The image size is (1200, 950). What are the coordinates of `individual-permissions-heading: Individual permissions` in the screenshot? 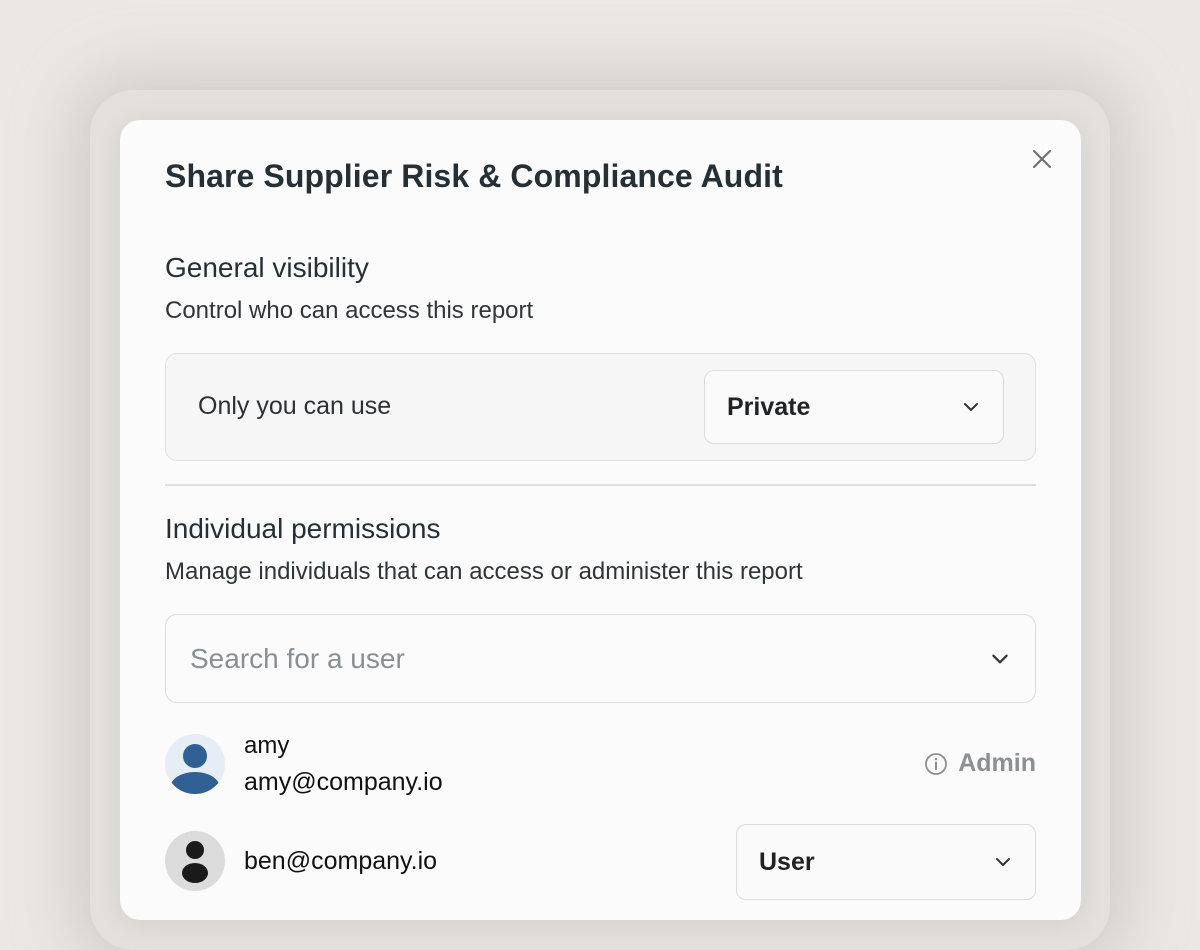 It's located at (303, 528).